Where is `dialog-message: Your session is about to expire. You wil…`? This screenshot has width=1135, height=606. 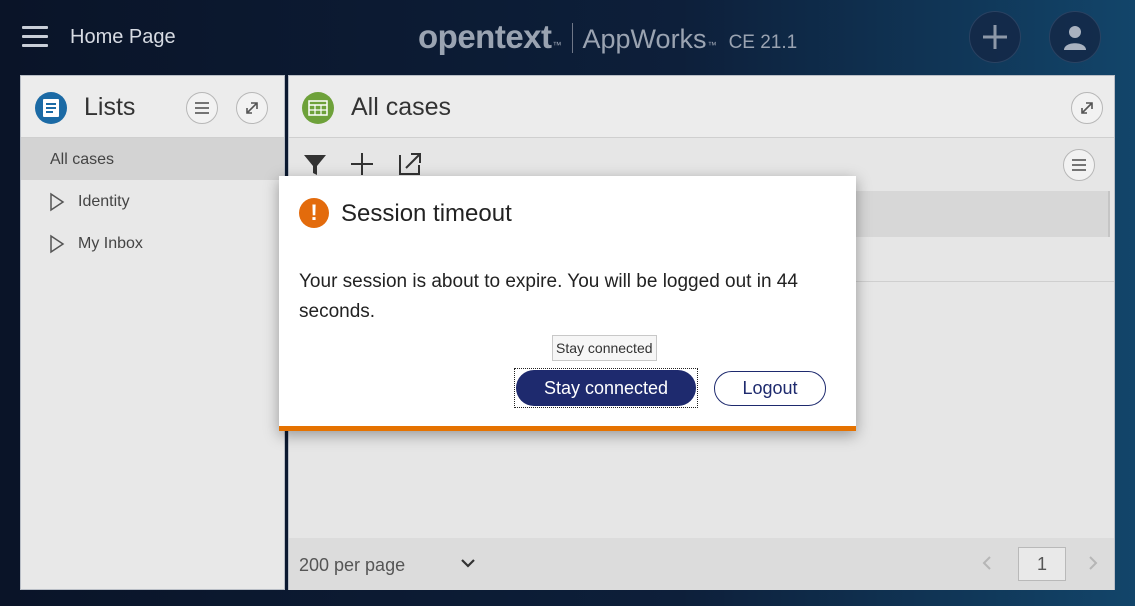
dialog-message: Your session is about to expire. You wil… is located at coordinates (548, 296).